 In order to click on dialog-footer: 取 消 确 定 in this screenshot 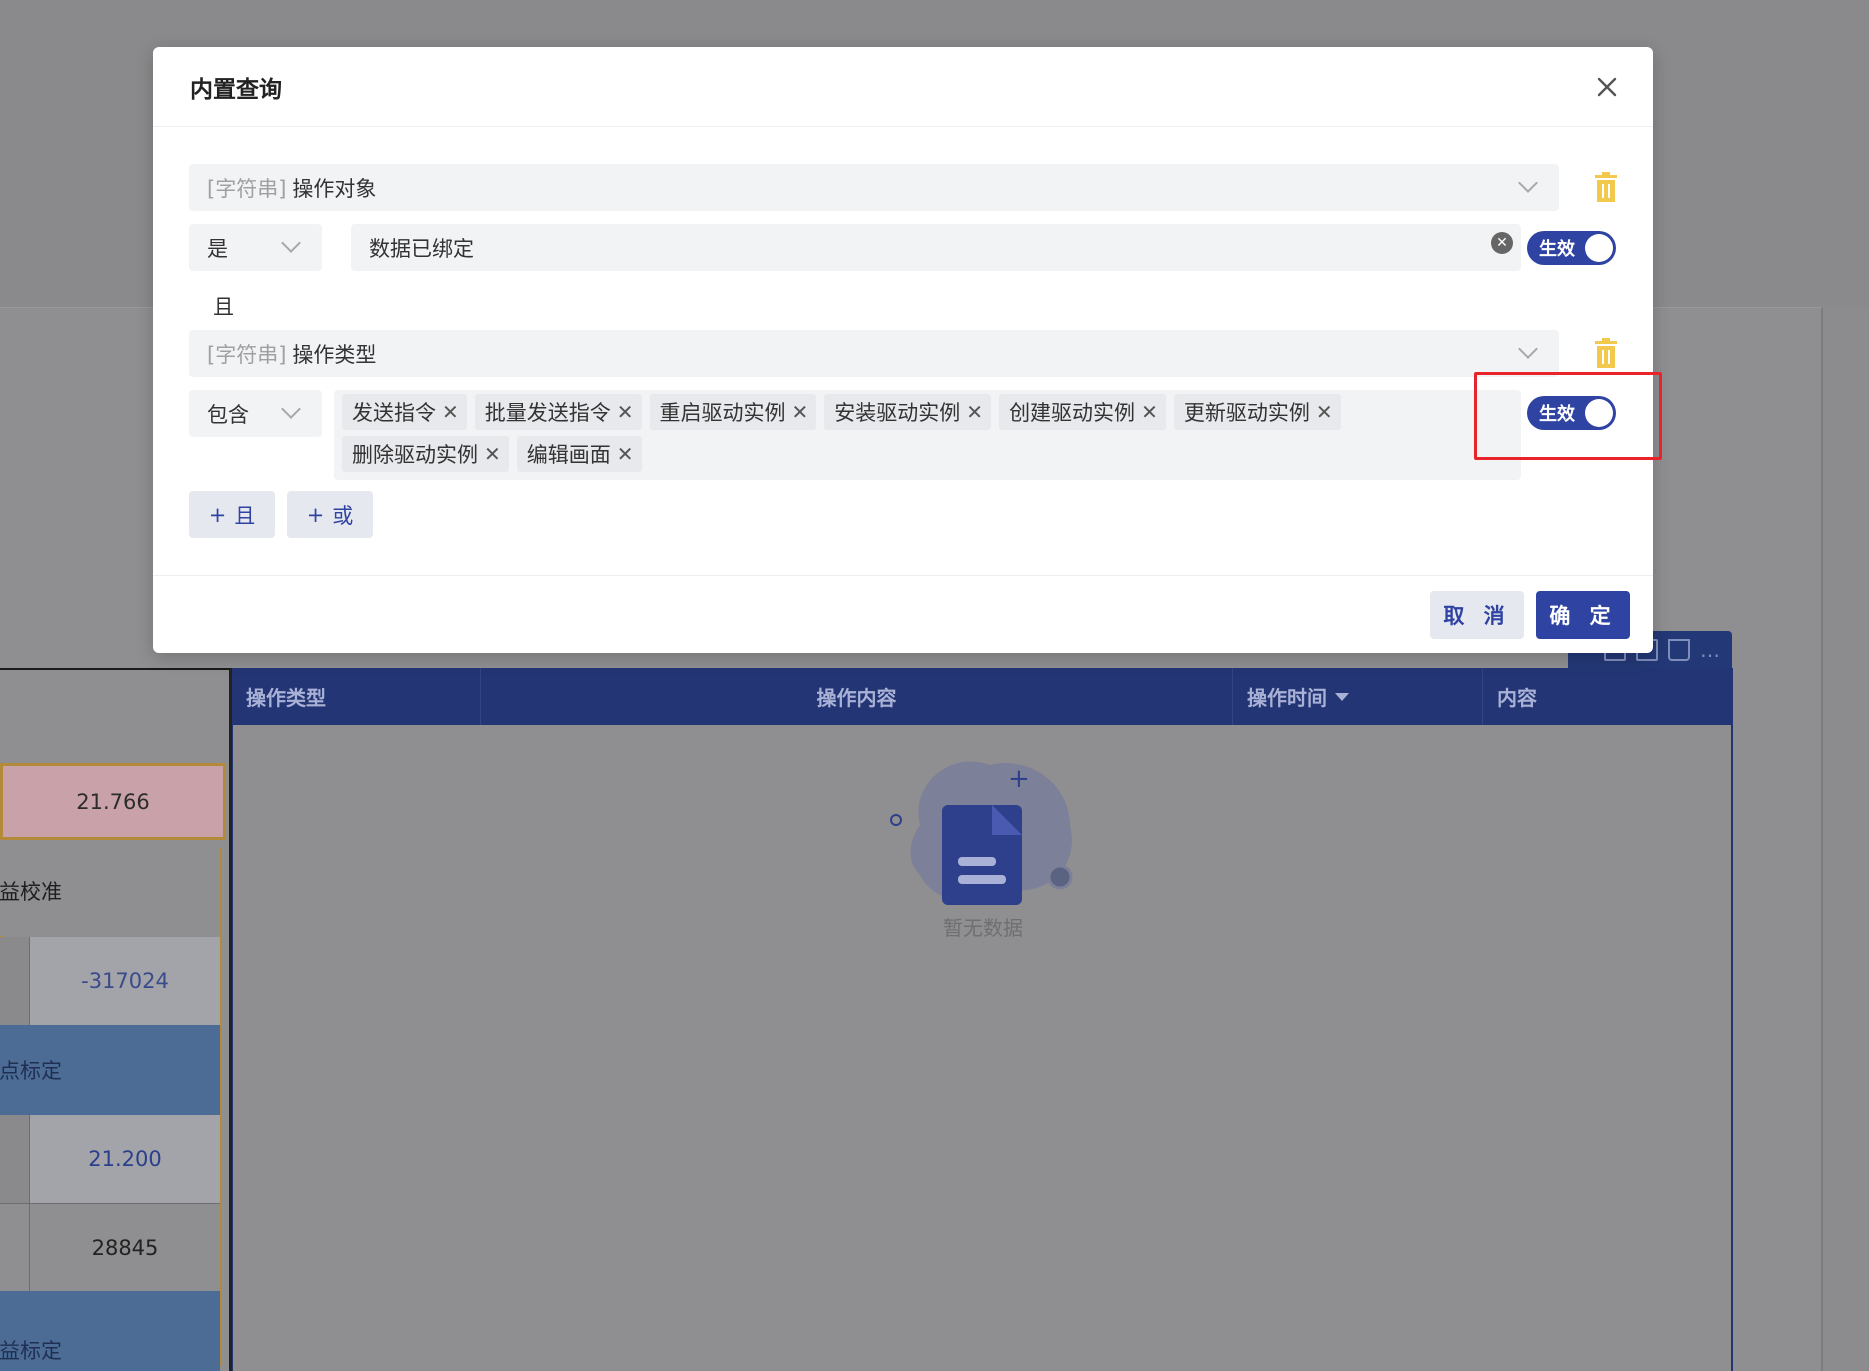, I will do `click(903, 614)`.